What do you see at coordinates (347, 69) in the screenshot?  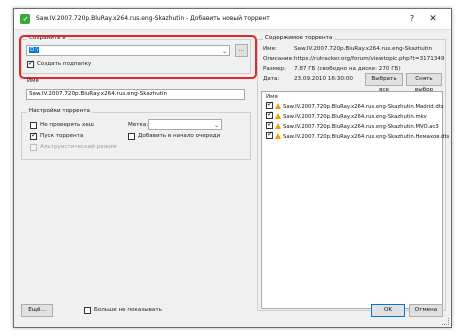 I see `contents-size-value: 7.87 ГБ (свободно на диске: 270 ГБ)` at bounding box center [347, 69].